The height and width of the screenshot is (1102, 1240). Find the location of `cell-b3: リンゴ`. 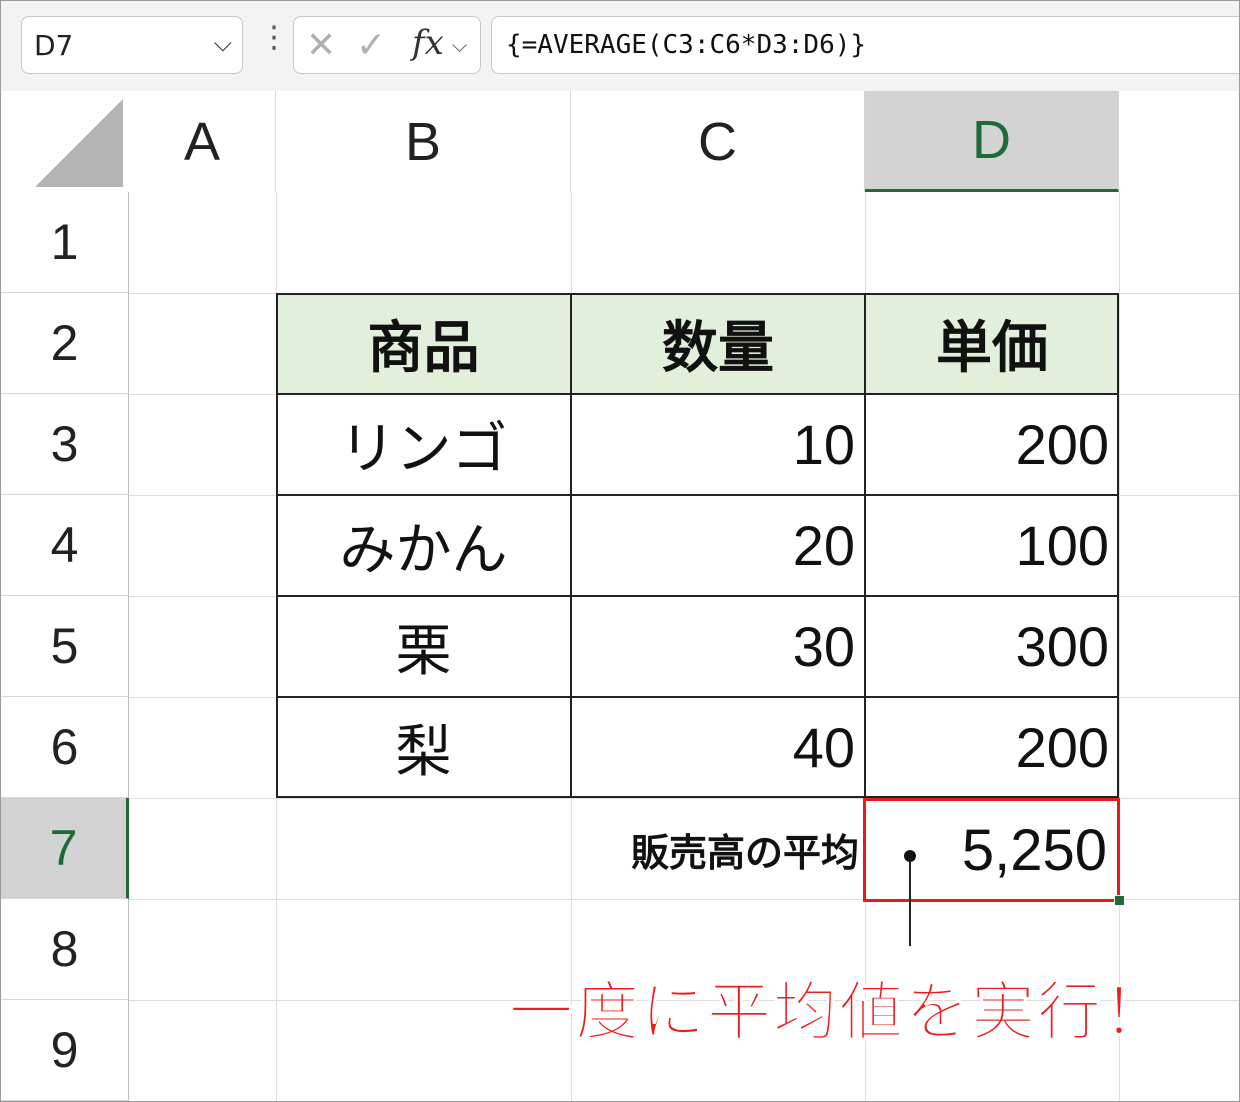

cell-b3: リンゴ is located at coordinates (423, 444).